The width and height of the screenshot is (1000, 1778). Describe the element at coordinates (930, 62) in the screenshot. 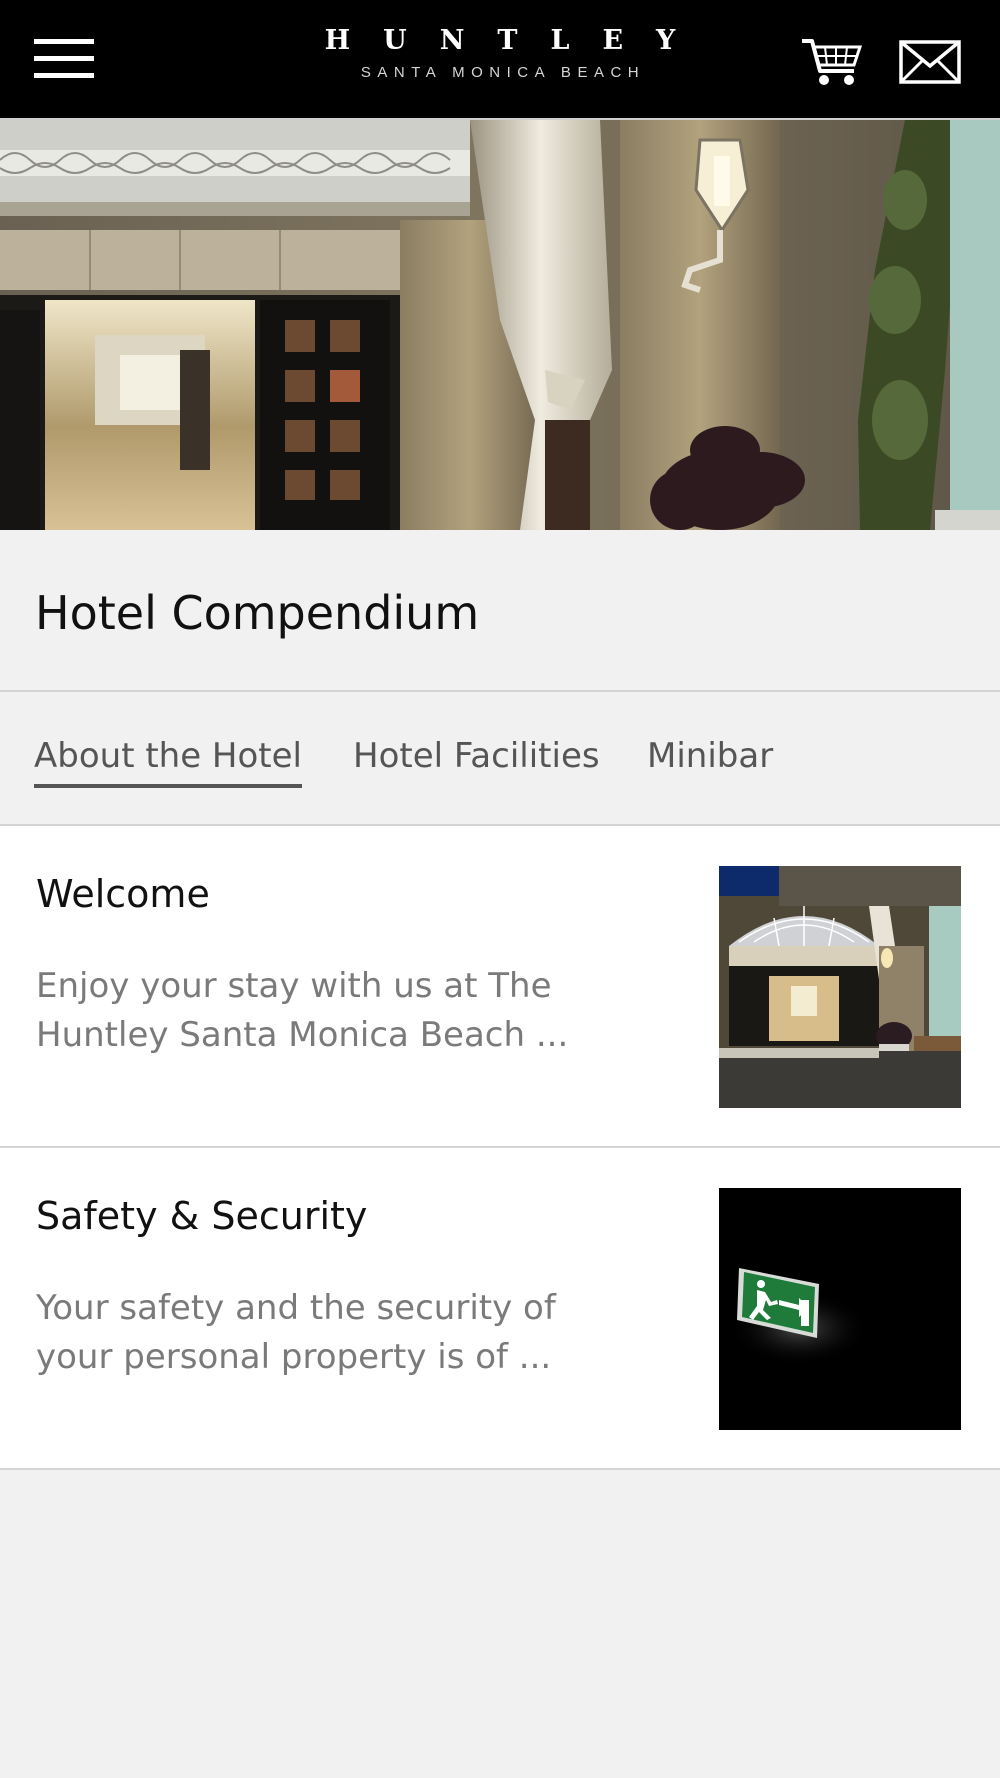

I see `envelope-icon` at that location.